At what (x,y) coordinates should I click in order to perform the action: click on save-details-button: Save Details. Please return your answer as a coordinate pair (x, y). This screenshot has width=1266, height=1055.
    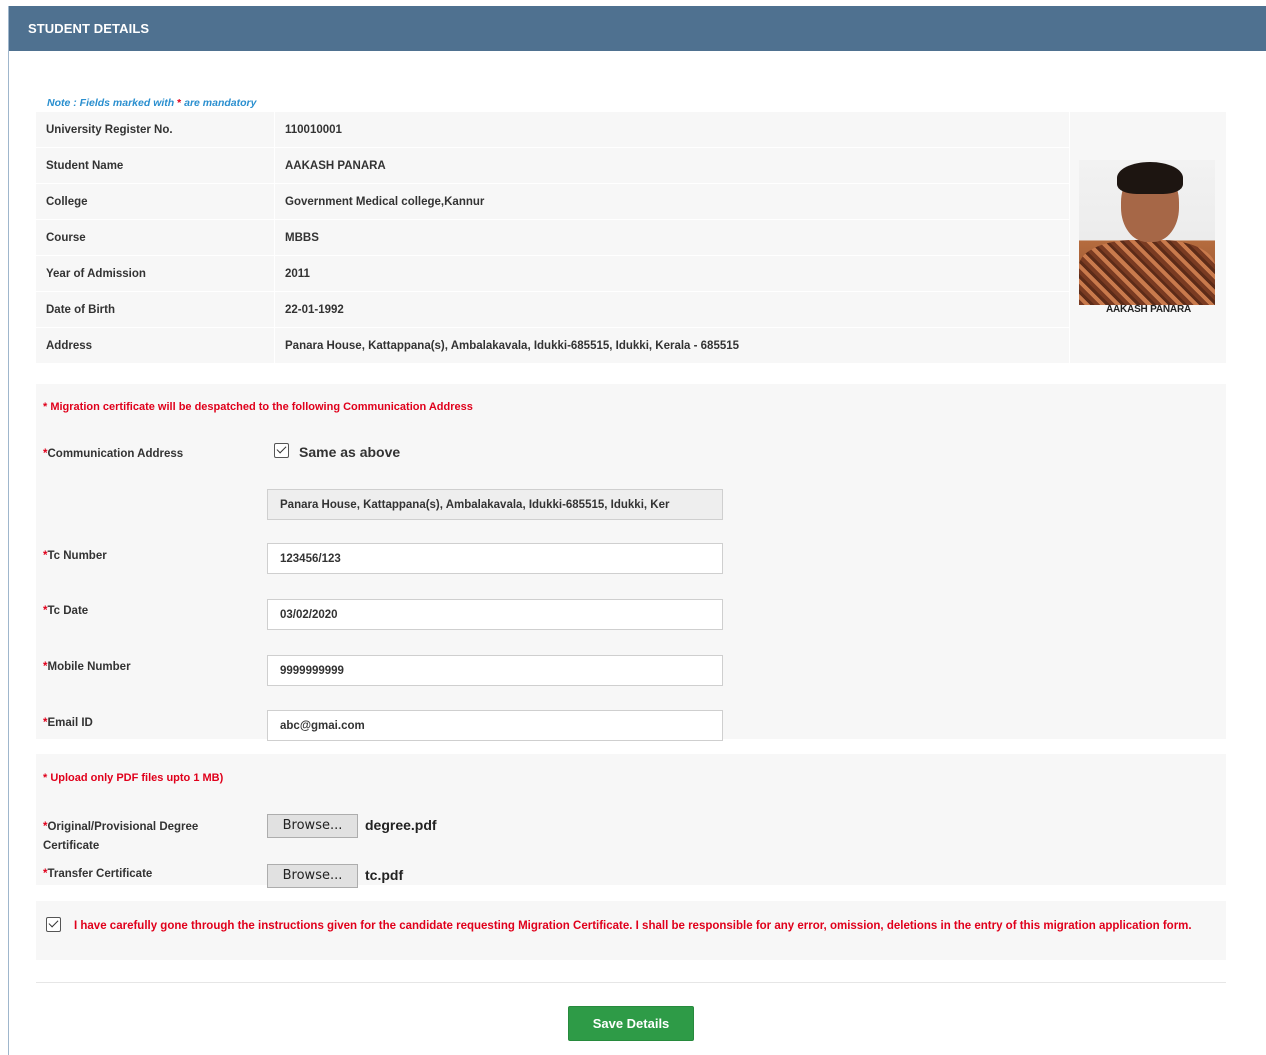
    Looking at the image, I should click on (631, 1023).